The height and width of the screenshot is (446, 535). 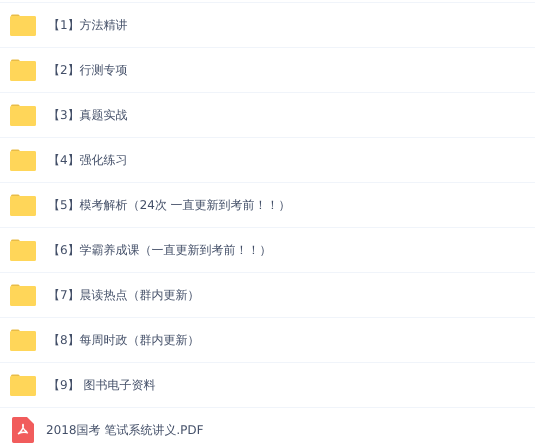 I want to click on file-name: 【8】每周时政（群内更新）, so click(x=124, y=340).